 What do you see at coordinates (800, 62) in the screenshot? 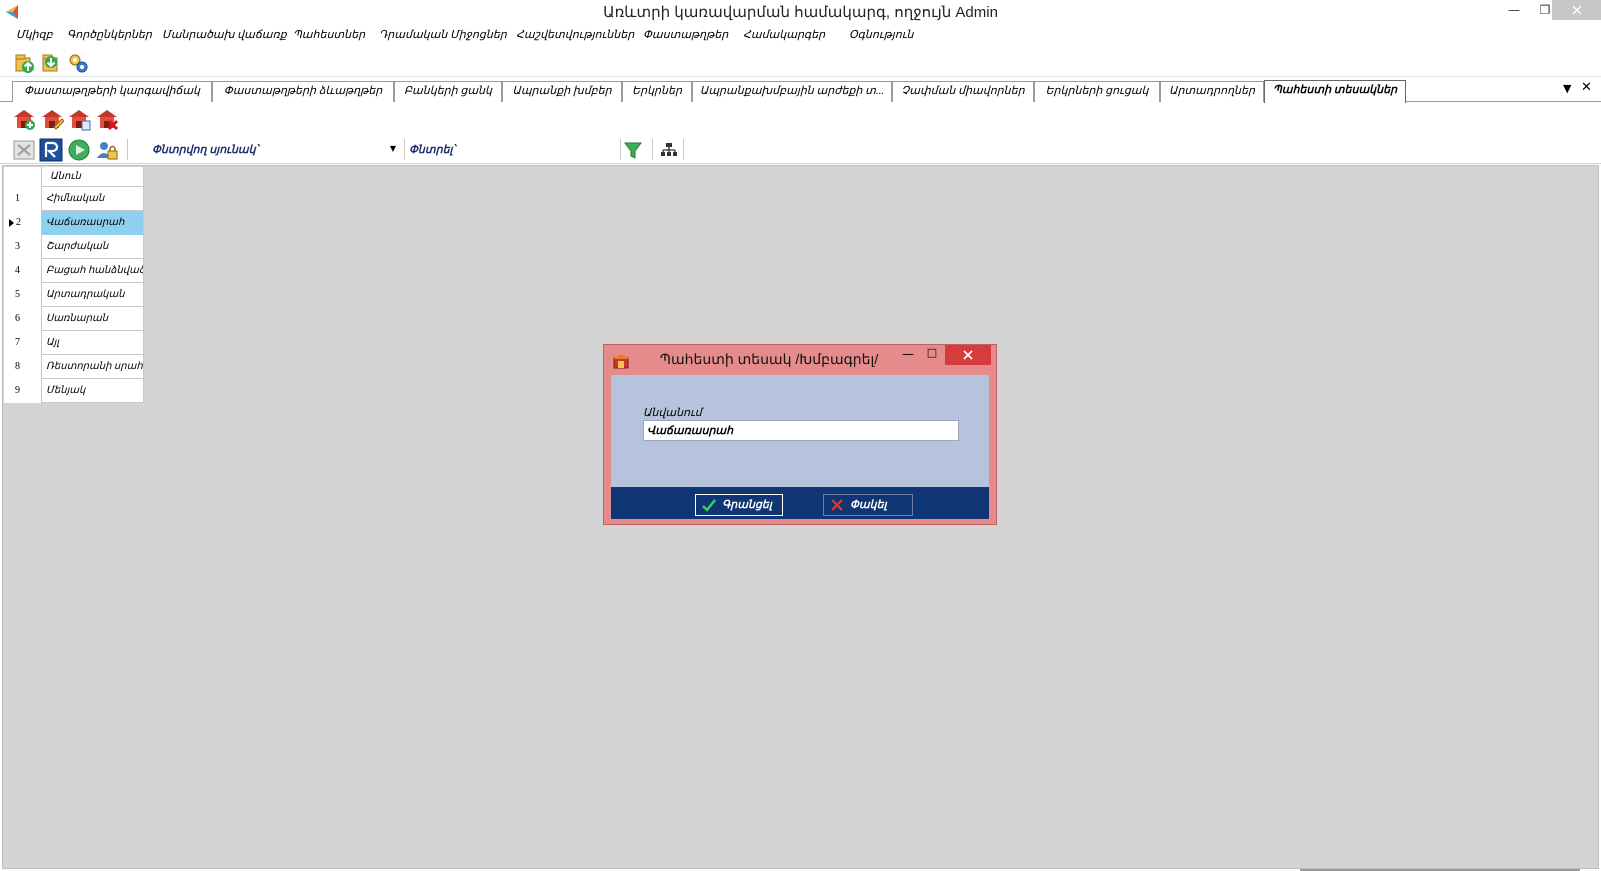
I see `quick-toolbar` at bounding box center [800, 62].